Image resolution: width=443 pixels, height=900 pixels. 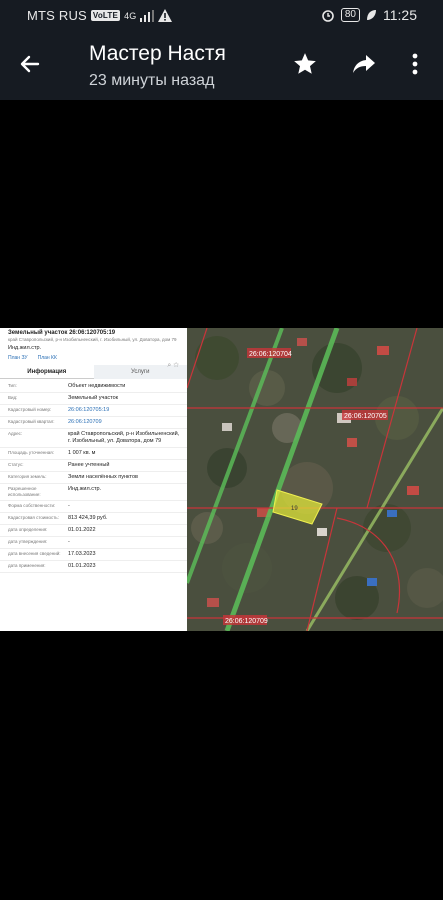 I want to click on info-row: Площадь уточненная: 1 007 кв. м, so click(x=93, y=454).